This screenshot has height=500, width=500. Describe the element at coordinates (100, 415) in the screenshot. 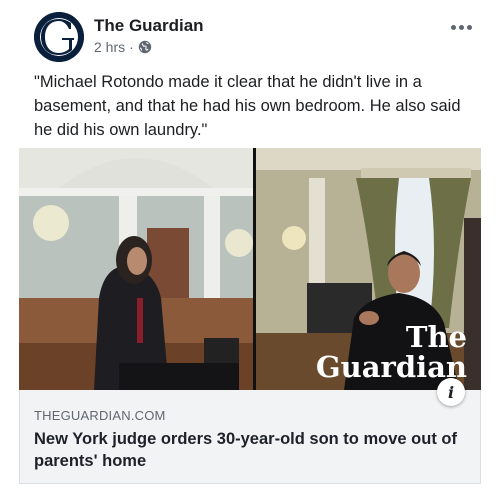

I see `link-domain: THEGUARDIAN.COM` at that location.